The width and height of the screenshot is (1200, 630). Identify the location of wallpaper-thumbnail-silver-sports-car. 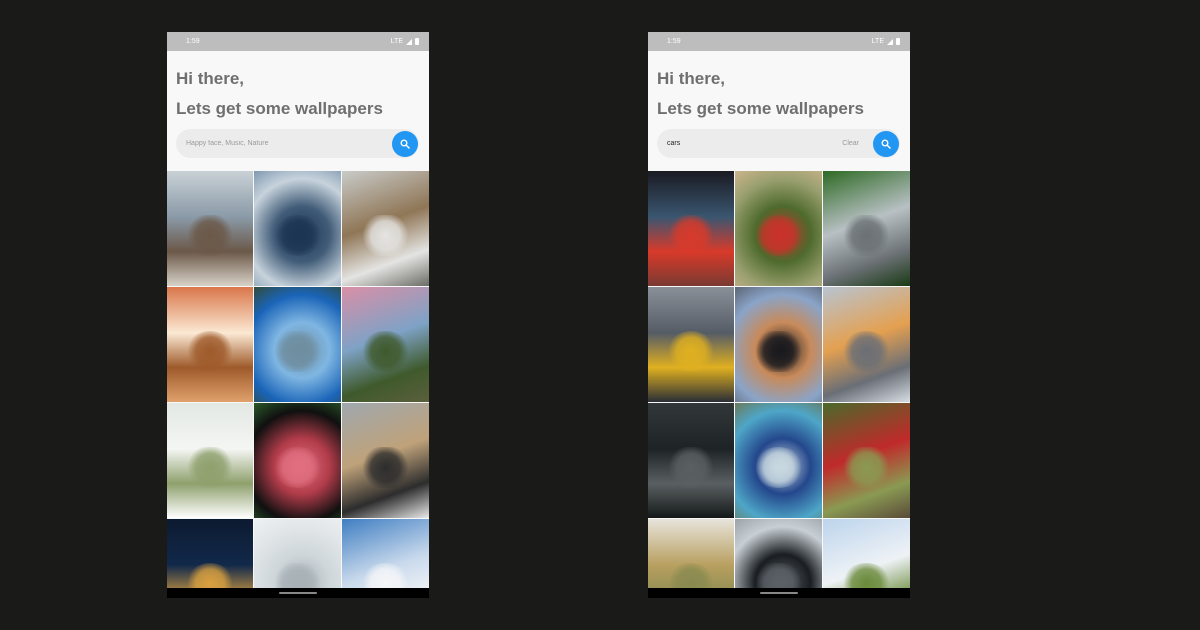
(866, 228).